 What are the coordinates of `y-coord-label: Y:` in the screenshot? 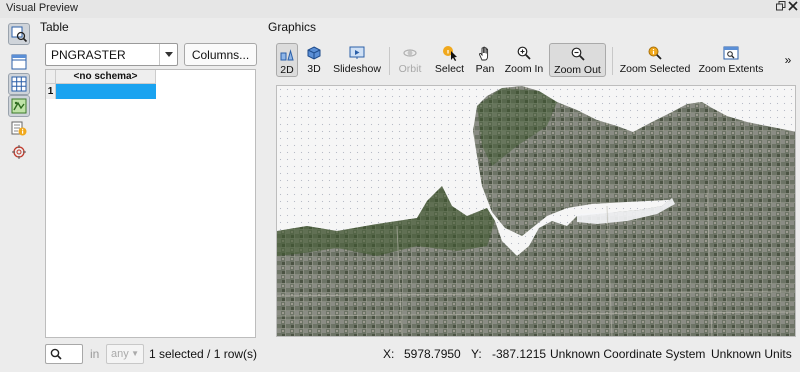 It's located at (476, 354).